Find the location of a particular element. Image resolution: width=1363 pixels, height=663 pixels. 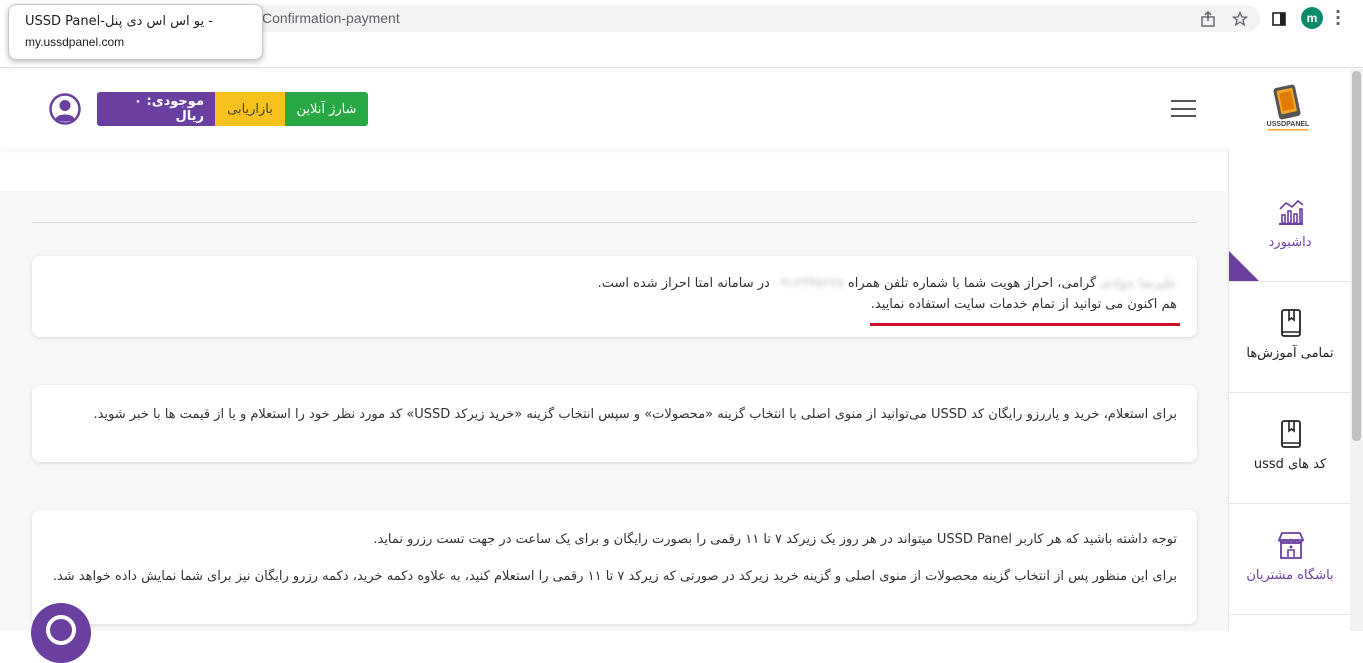

scrollbar-thumb is located at coordinates (1356, 256).